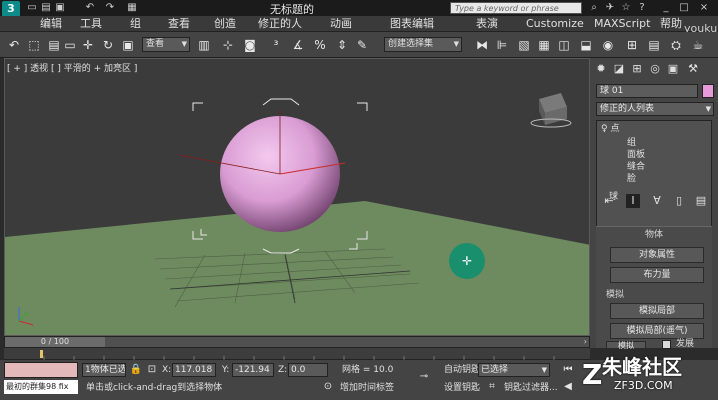  I want to click on render-iterative-icon: ☕, so click(698, 45).